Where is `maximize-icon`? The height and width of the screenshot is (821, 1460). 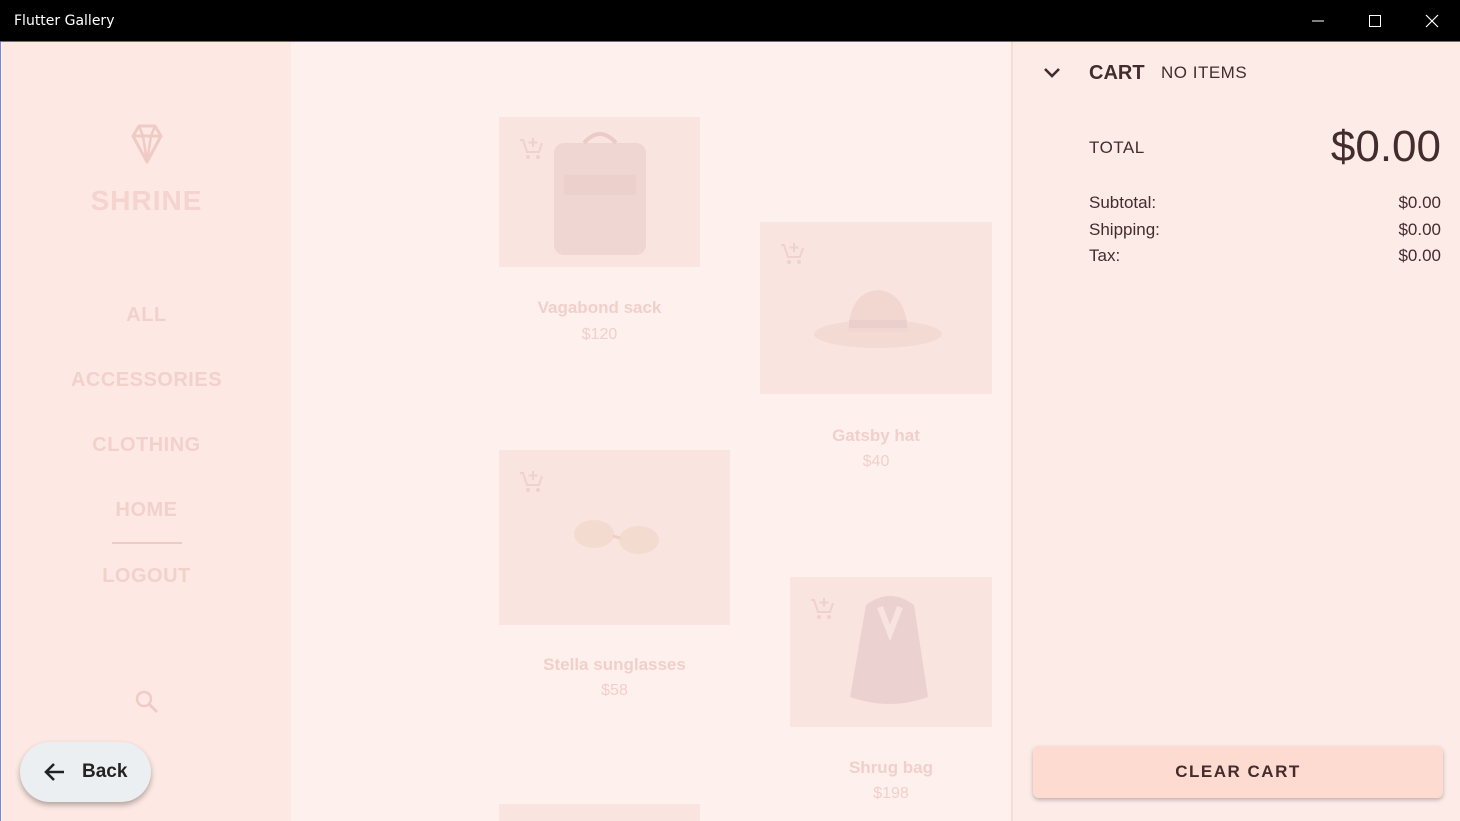 maximize-icon is located at coordinates (1374, 20).